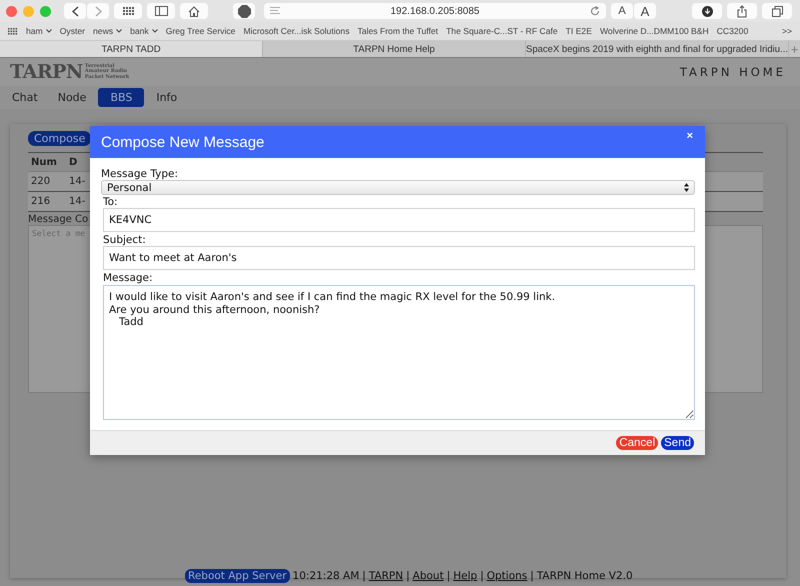 This screenshot has height=586, width=800. I want to click on nav-tab: BBS, so click(121, 97).